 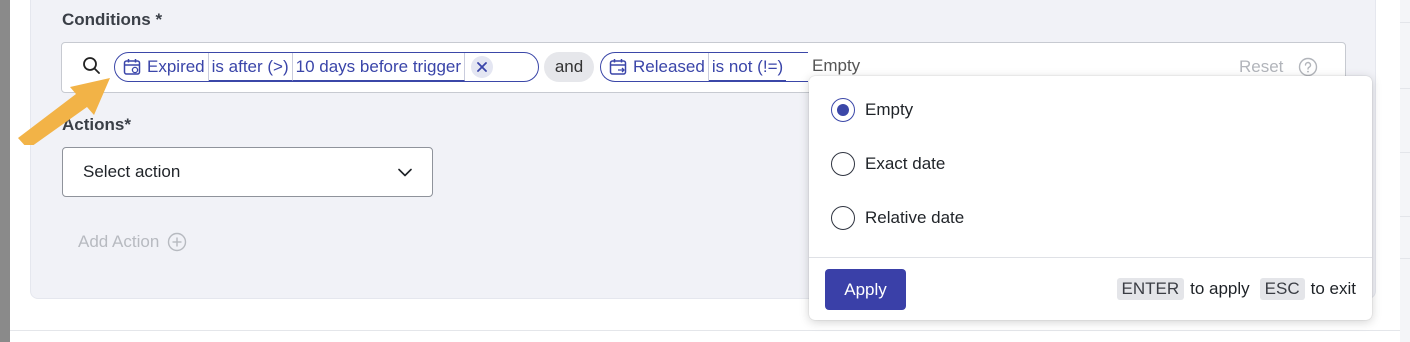 I want to click on esc-key-hint: ESC, so click(x=1282, y=289).